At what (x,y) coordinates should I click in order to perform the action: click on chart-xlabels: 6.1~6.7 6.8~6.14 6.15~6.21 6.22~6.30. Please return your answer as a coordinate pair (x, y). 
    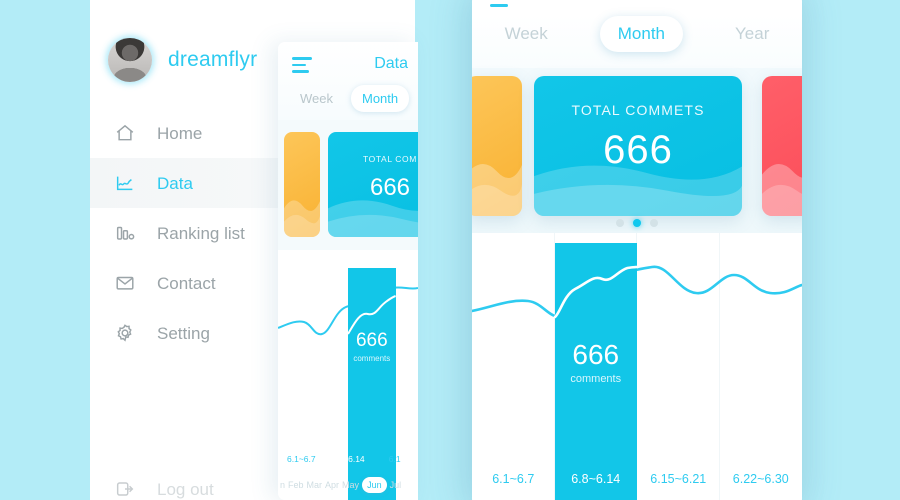
    Looking at the image, I should click on (637, 479).